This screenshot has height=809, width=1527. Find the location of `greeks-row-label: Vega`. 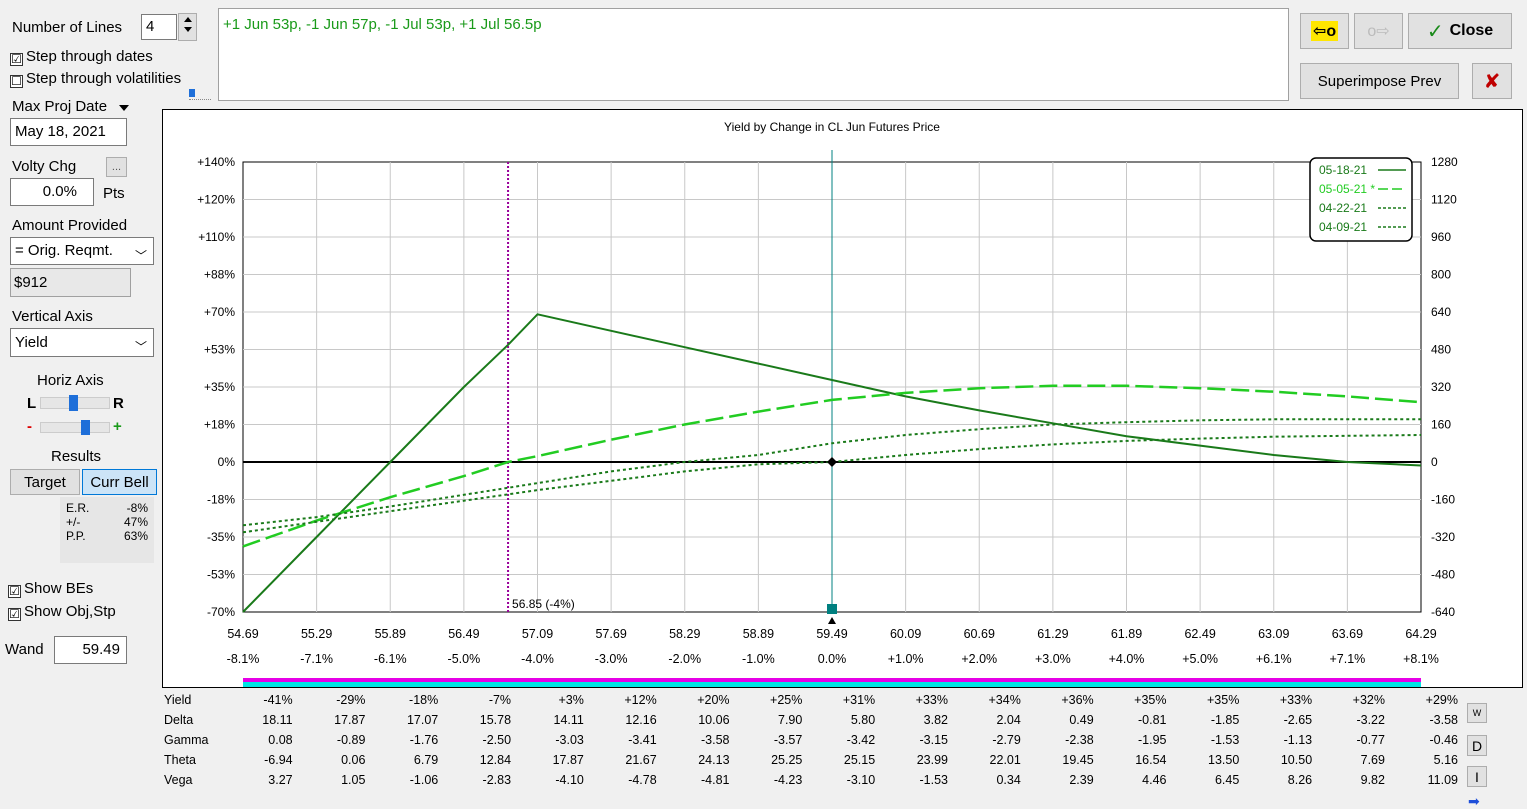

greeks-row-label: Vega is located at coordinates (178, 780).